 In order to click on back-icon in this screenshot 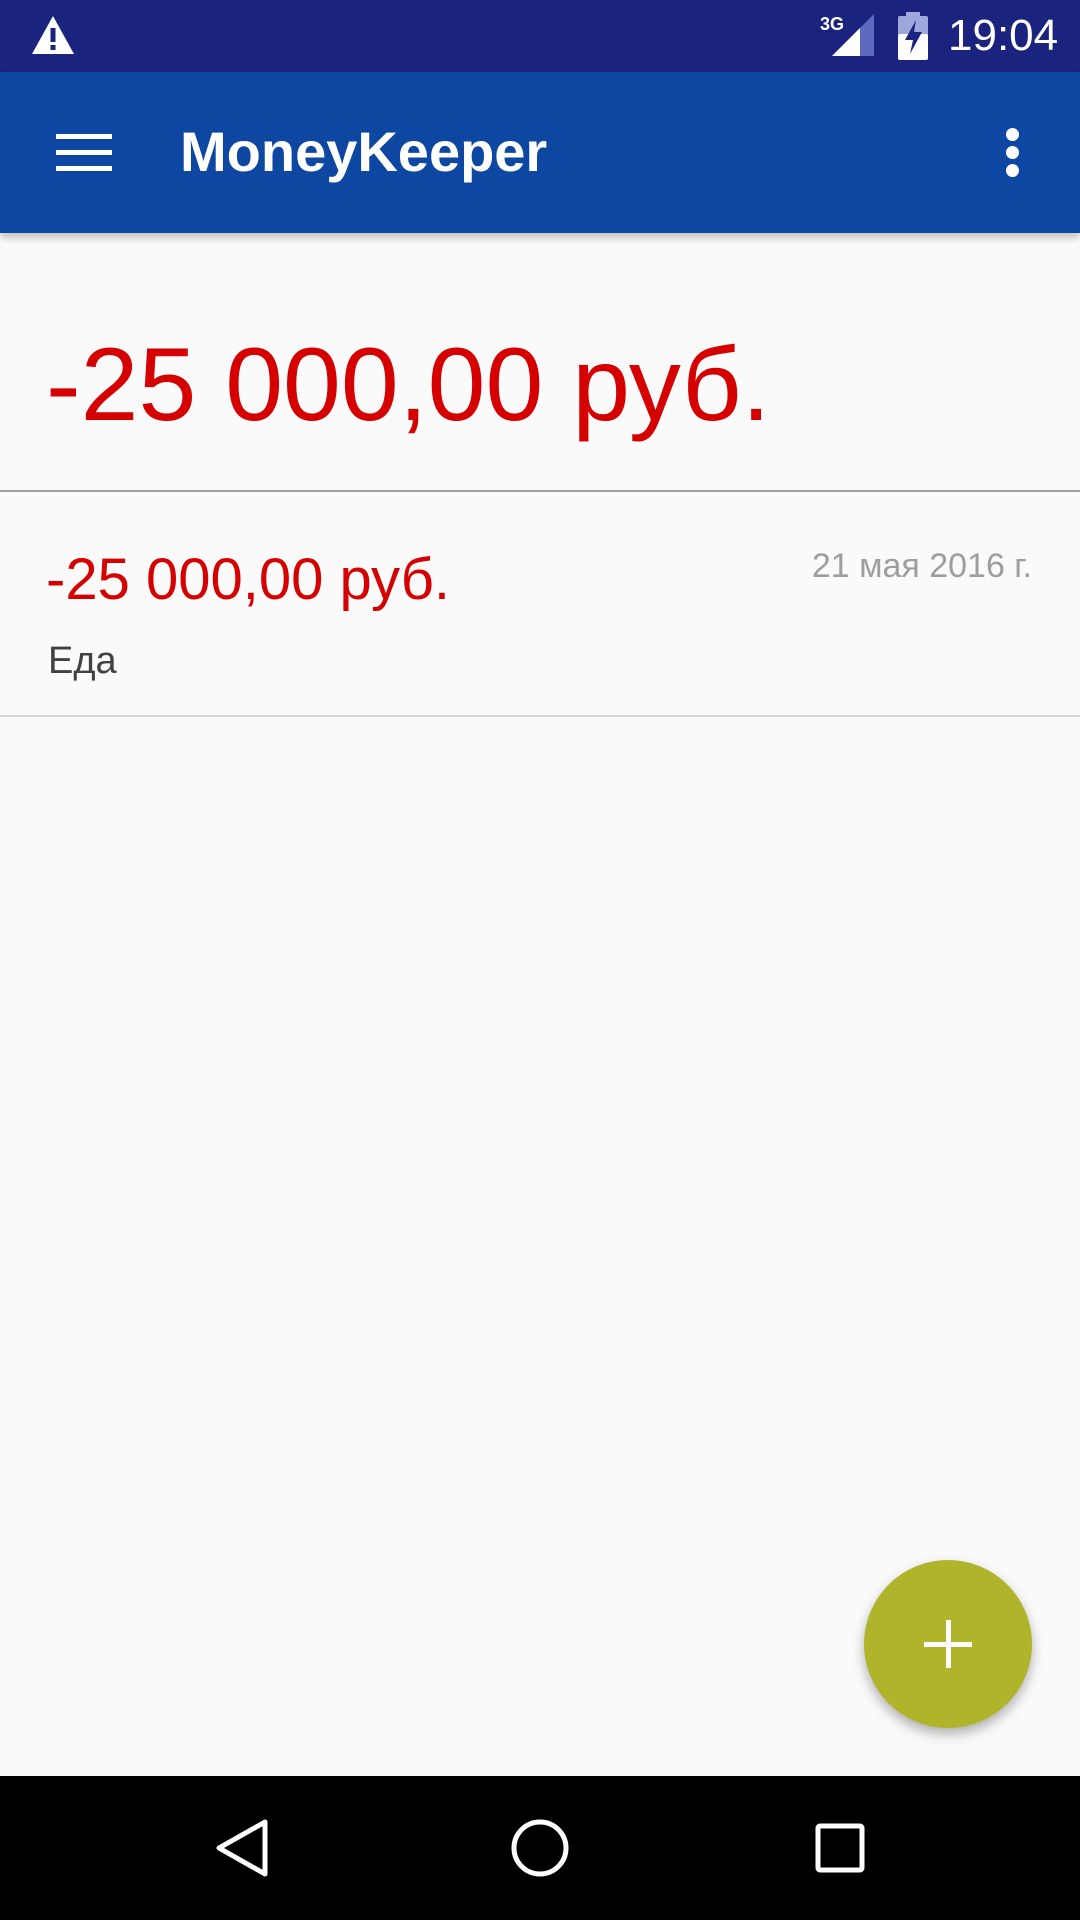, I will do `click(241, 1848)`.